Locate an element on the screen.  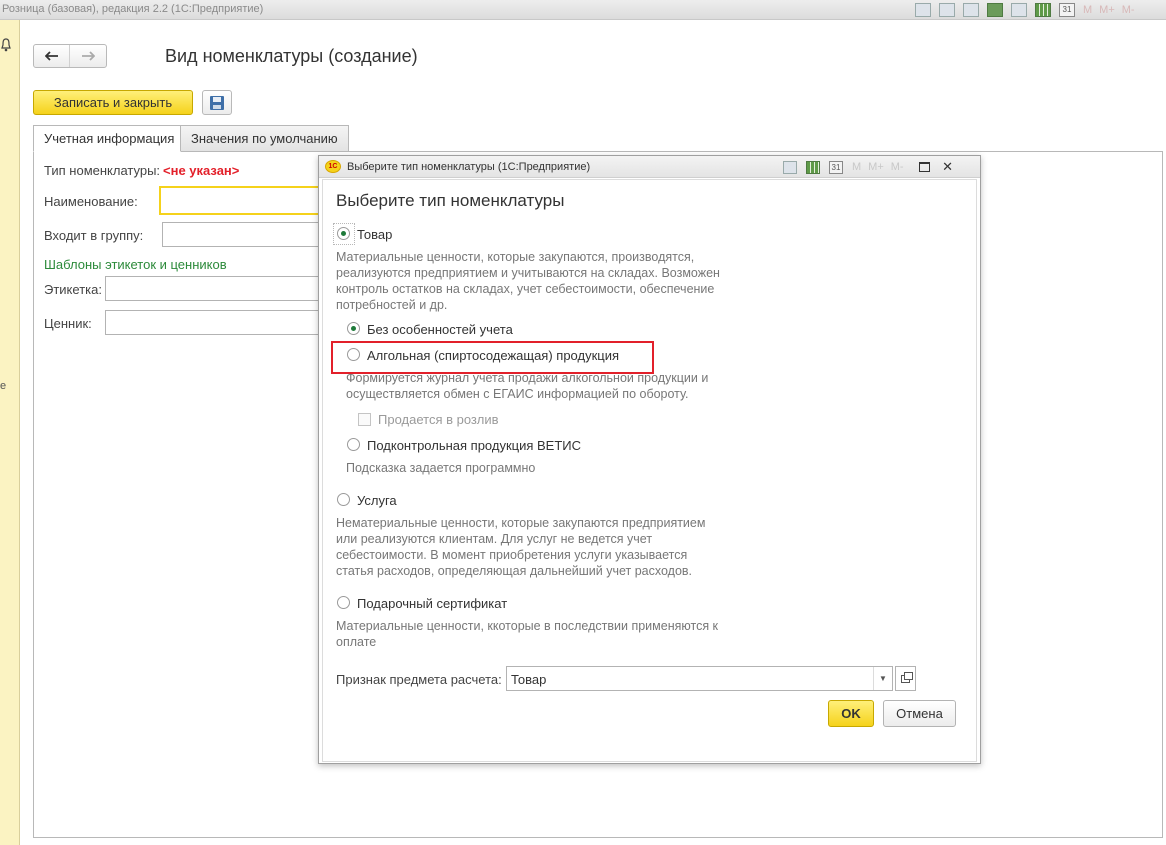
group-field is located at coordinates (243, 234).